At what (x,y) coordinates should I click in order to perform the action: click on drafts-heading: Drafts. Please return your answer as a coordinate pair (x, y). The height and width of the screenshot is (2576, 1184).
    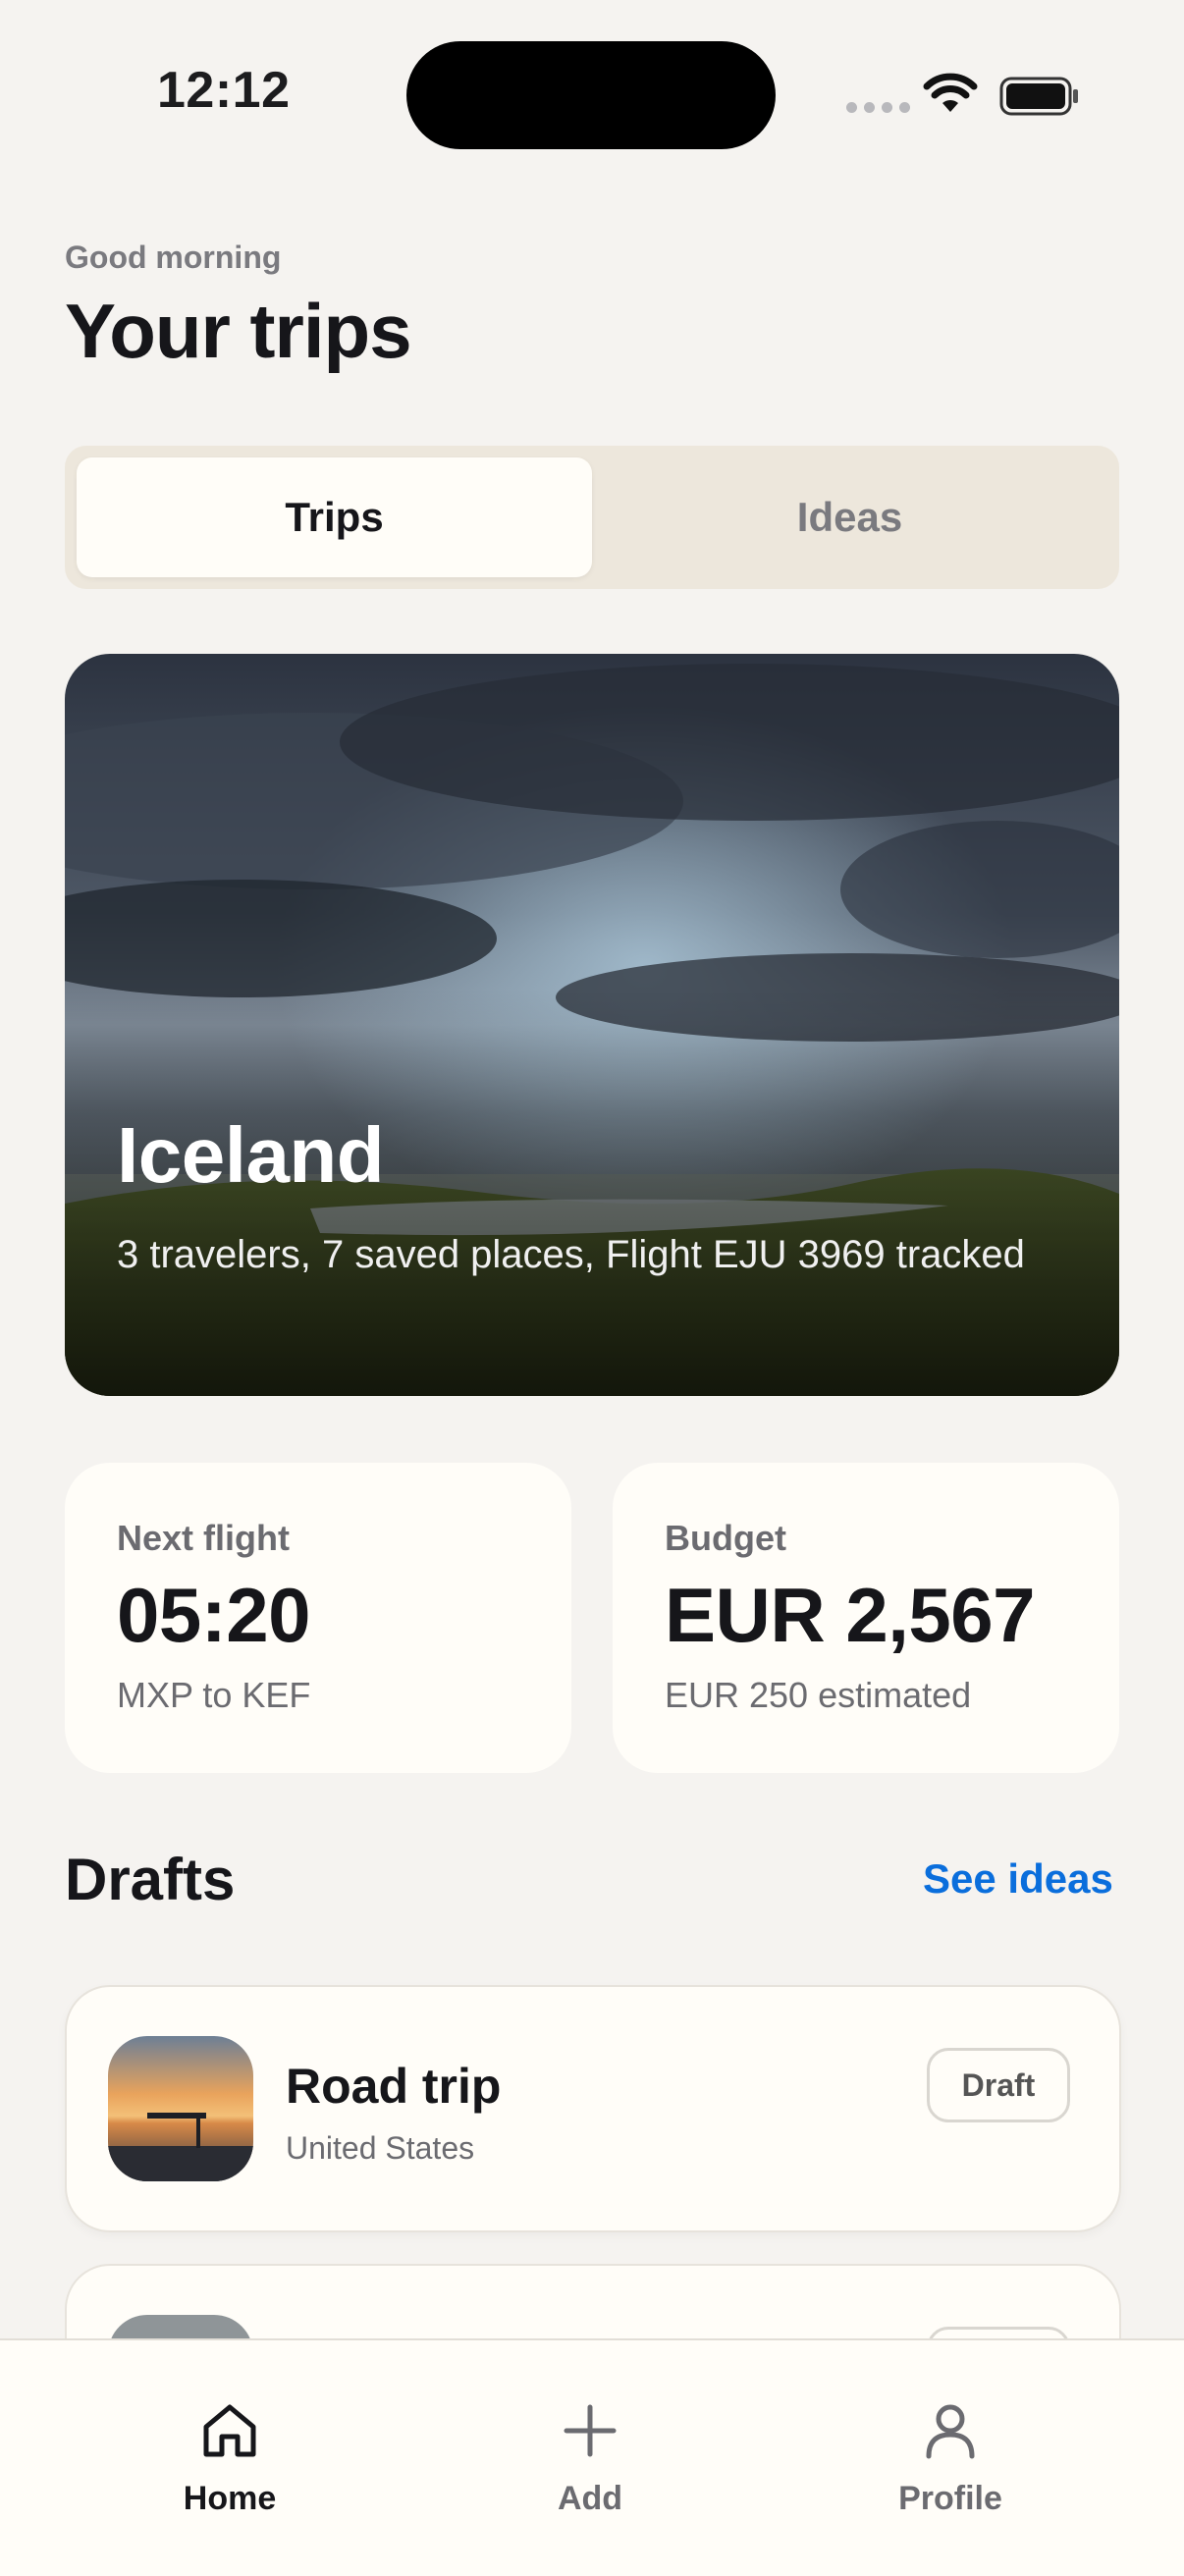
    Looking at the image, I should click on (150, 1879).